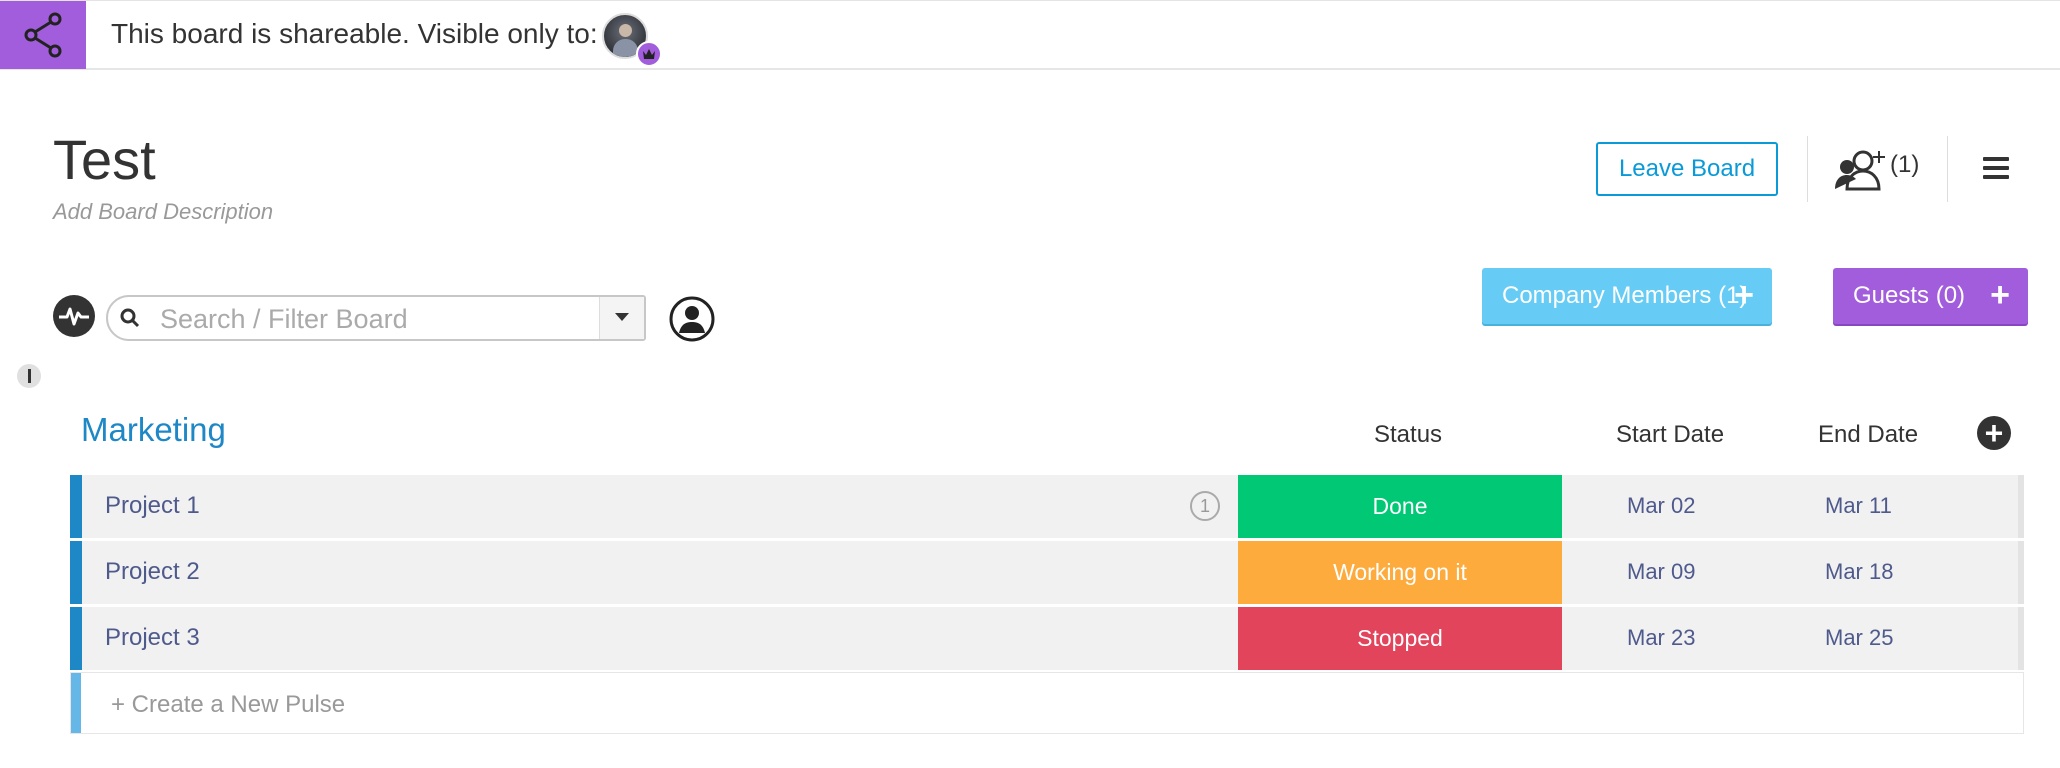 This screenshot has height=768, width=2060. Describe the element at coordinates (130, 320) in the screenshot. I see `search-icon` at that location.